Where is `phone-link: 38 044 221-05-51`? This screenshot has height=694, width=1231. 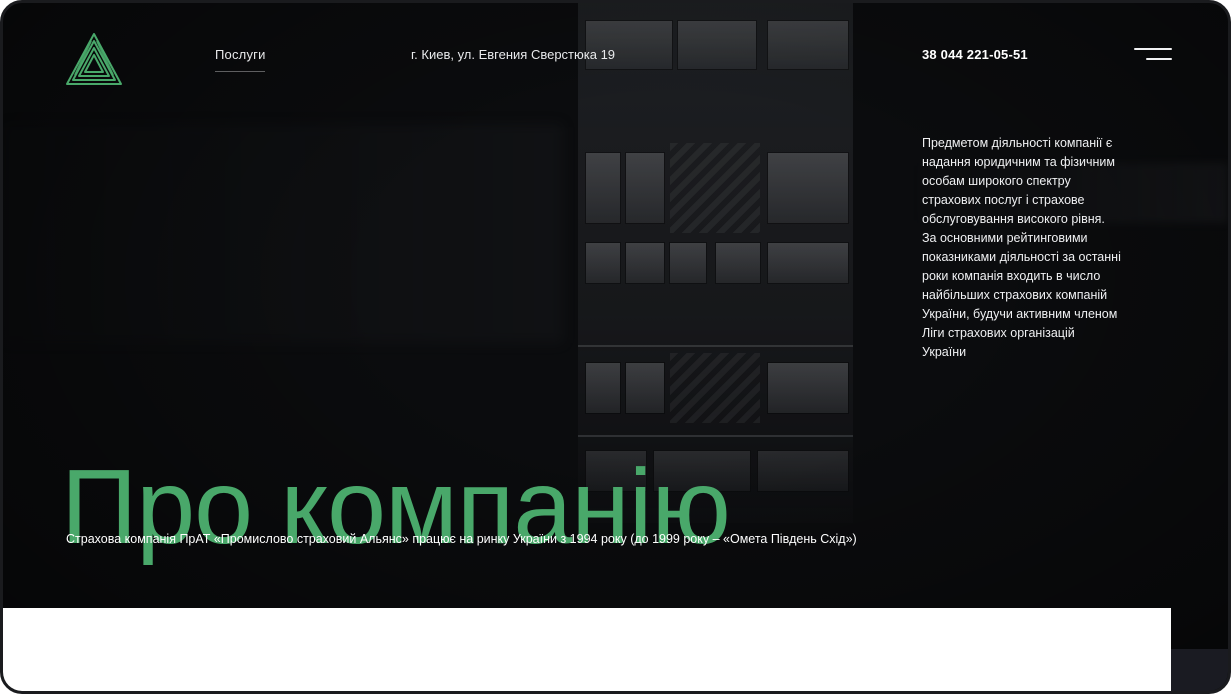
phone-link: 38 044 221-05-51 is located at coordinates (975, 54).